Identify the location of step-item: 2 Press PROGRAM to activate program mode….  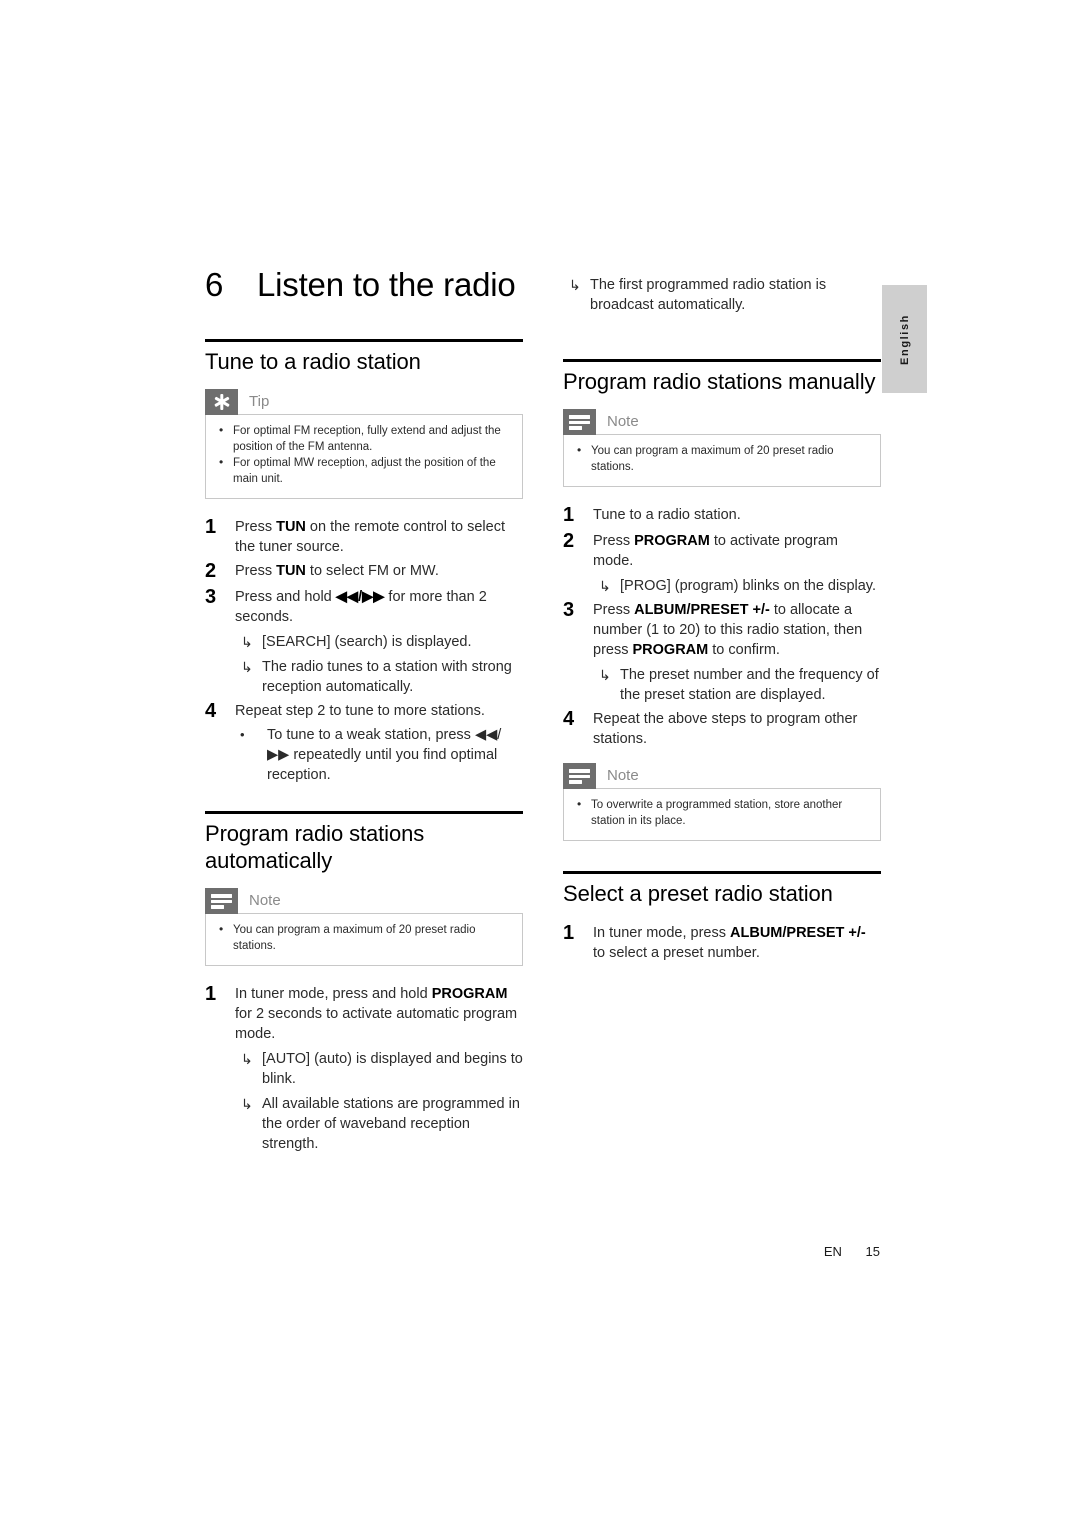
(722, 562).